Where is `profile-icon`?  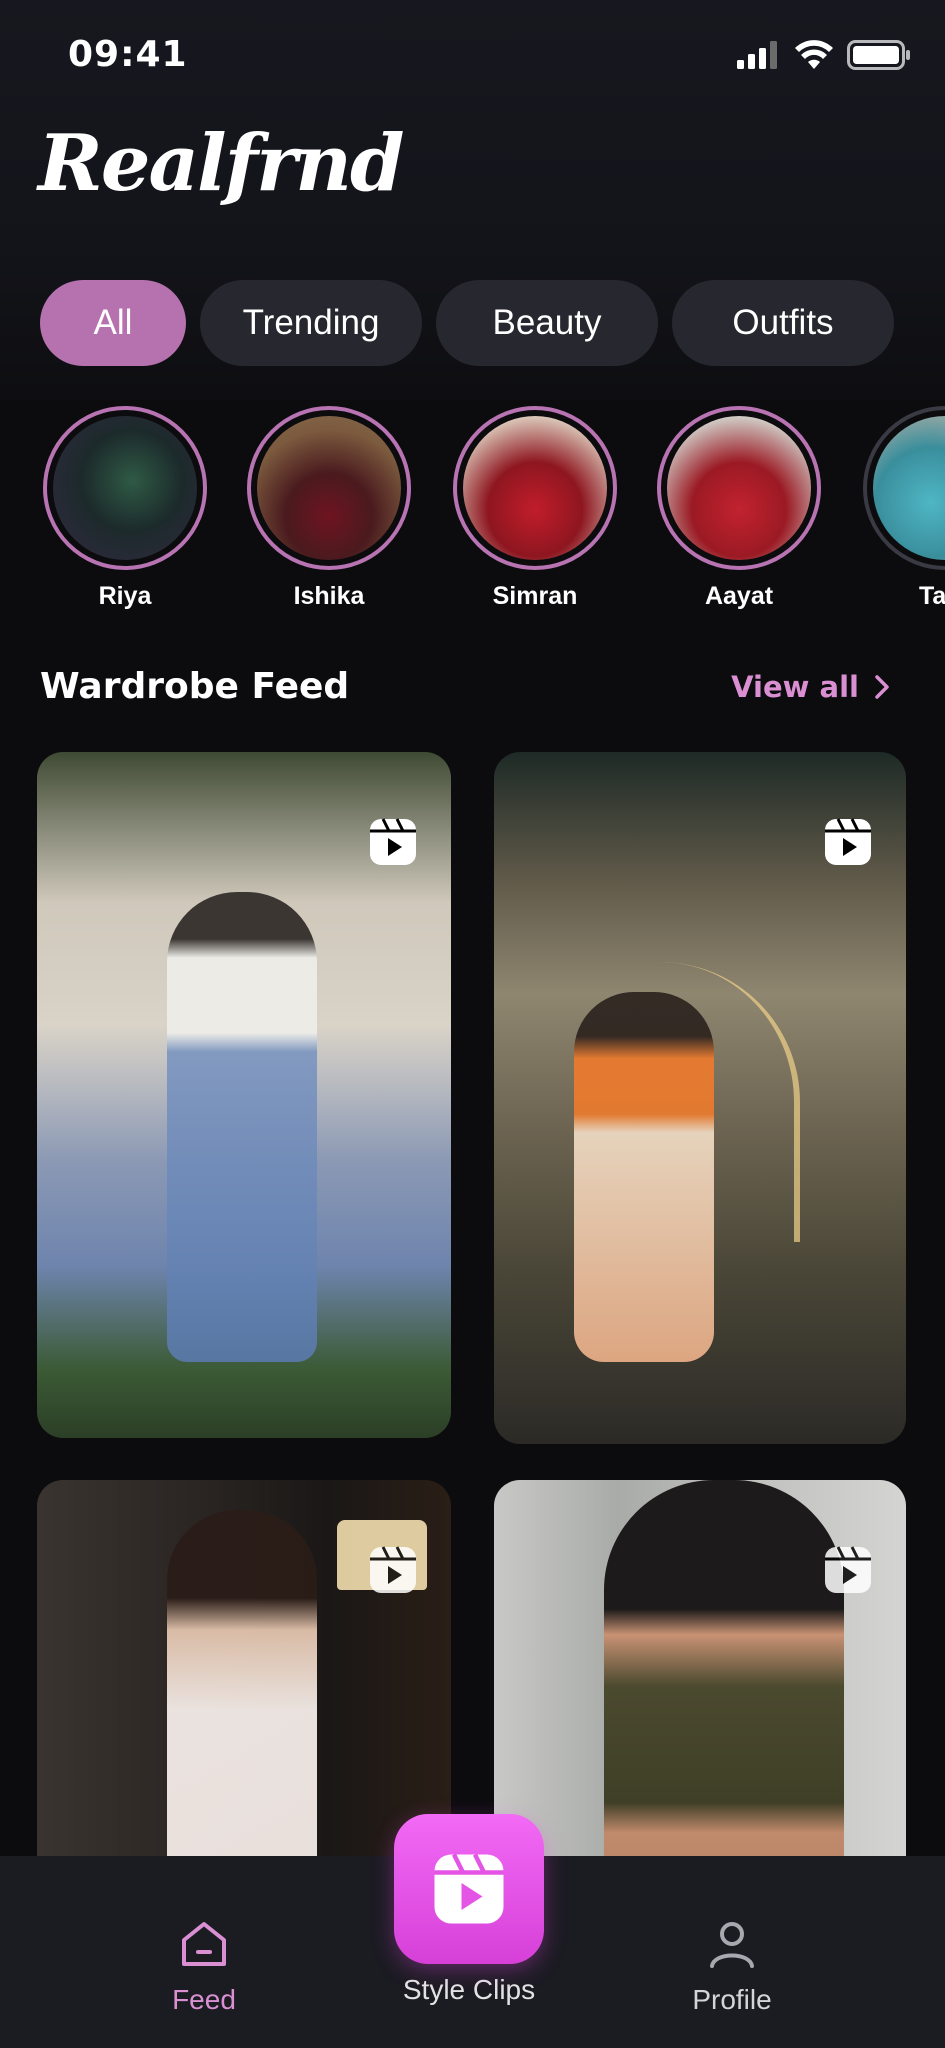 profile-icon is located at coordinates (732, 1945).